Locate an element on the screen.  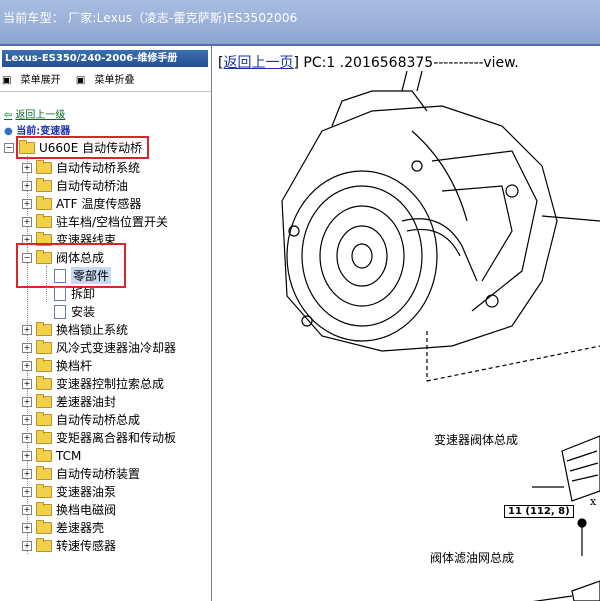
converter-center is located at coordinates (362, 256).